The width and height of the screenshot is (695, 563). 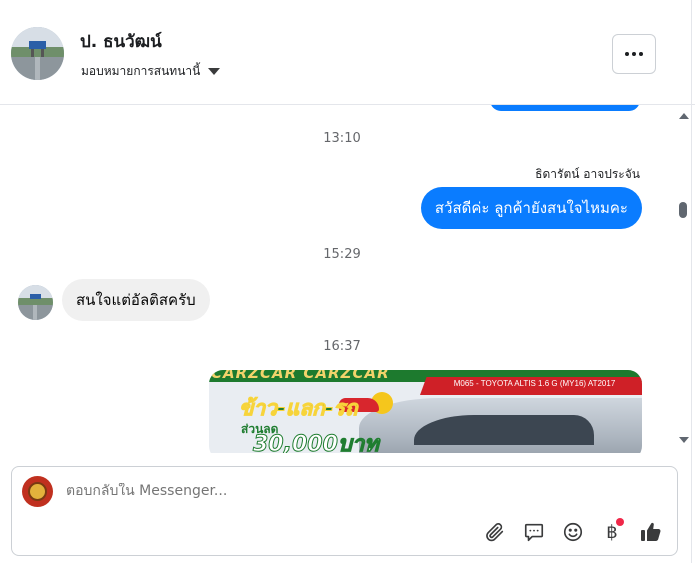 What do you see at coordinates (346, 491) in the screenshot?
I see `reply-input` at bounding box center [346, 491].